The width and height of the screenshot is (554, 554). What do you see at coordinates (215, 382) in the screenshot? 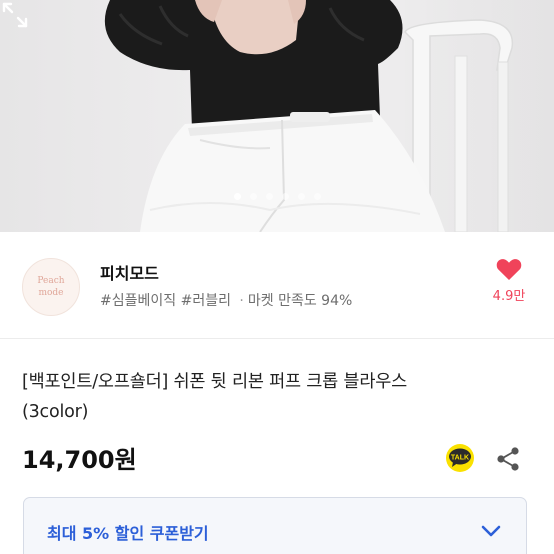
I see `product-title-line: [백포인트/오프숄더] 쉬폰 뒷 리본 퍼프 크롭 블라우스` at bounding box center [215, 382].